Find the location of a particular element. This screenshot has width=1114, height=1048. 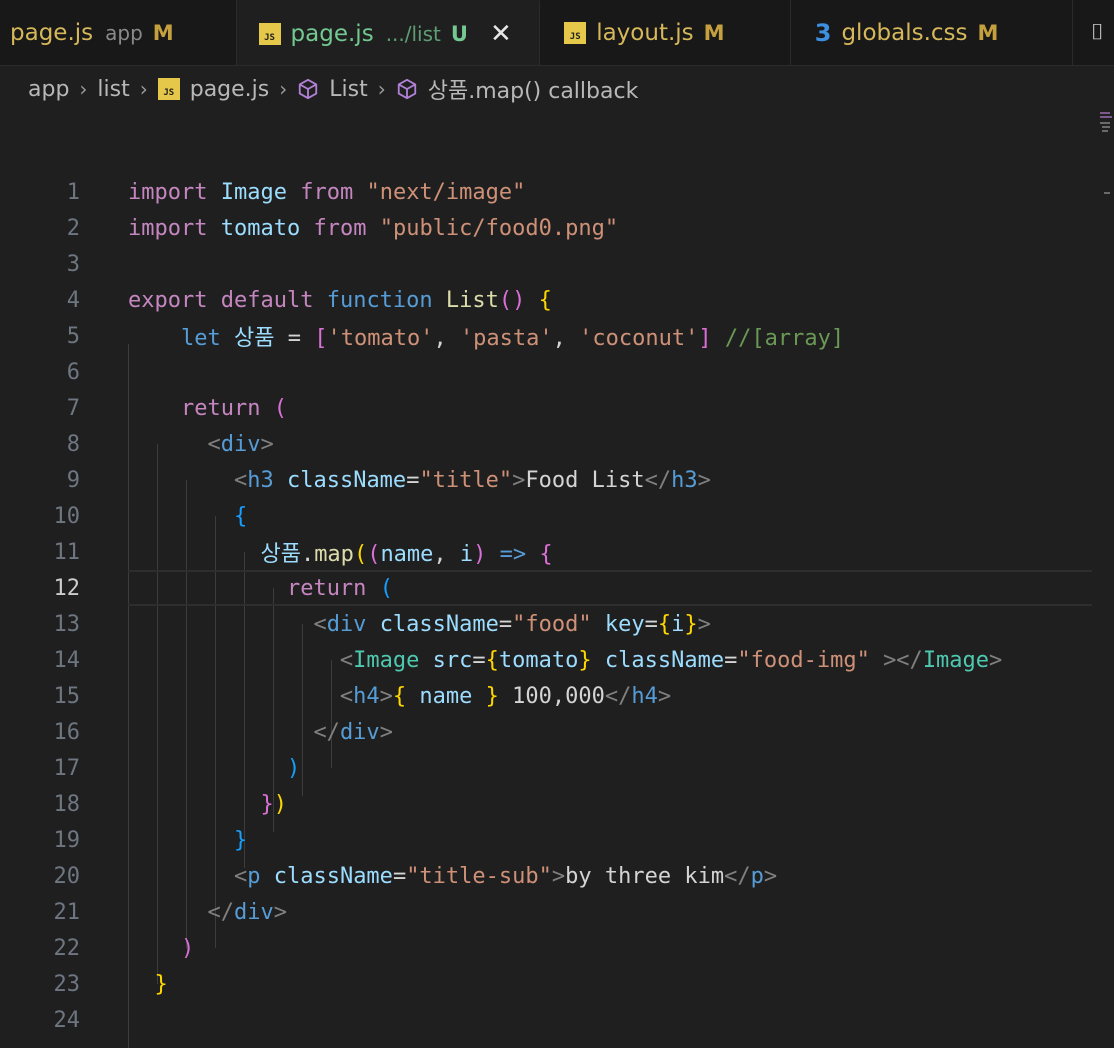

line-number: 24 is located at coordinates (67, 1020).